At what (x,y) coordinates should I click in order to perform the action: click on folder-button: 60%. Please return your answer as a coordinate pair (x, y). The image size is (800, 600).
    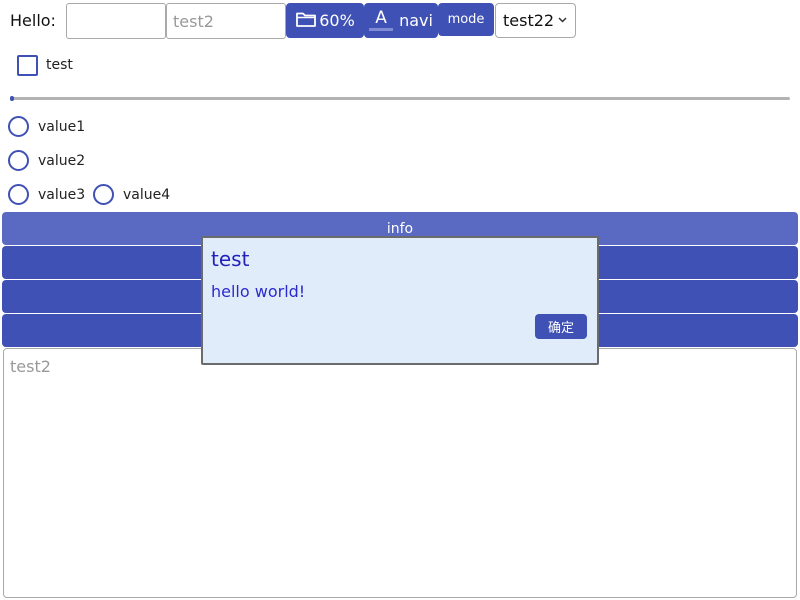
    Looking at the image, I should click on (325, 20).